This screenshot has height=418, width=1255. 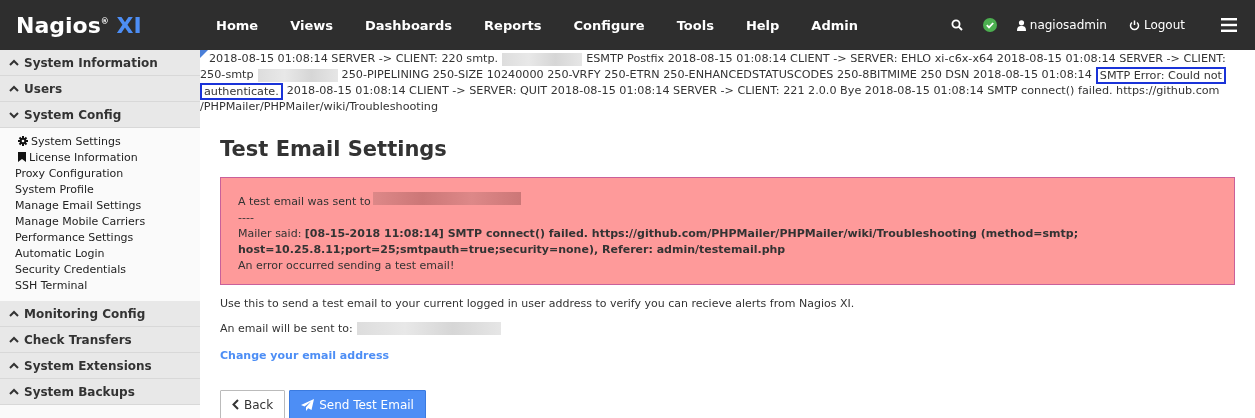 I want to click on log-text: 2018-08-15 01:08:14 SERVER -> CLIENT: 220 smtp., so click(x=354, y=59).